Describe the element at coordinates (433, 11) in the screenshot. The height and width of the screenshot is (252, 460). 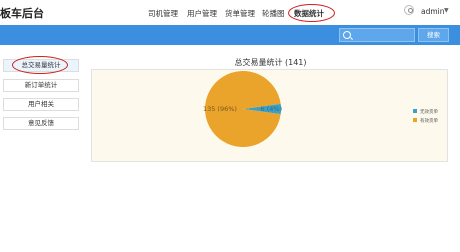
I see `user-name: admin` at that location.